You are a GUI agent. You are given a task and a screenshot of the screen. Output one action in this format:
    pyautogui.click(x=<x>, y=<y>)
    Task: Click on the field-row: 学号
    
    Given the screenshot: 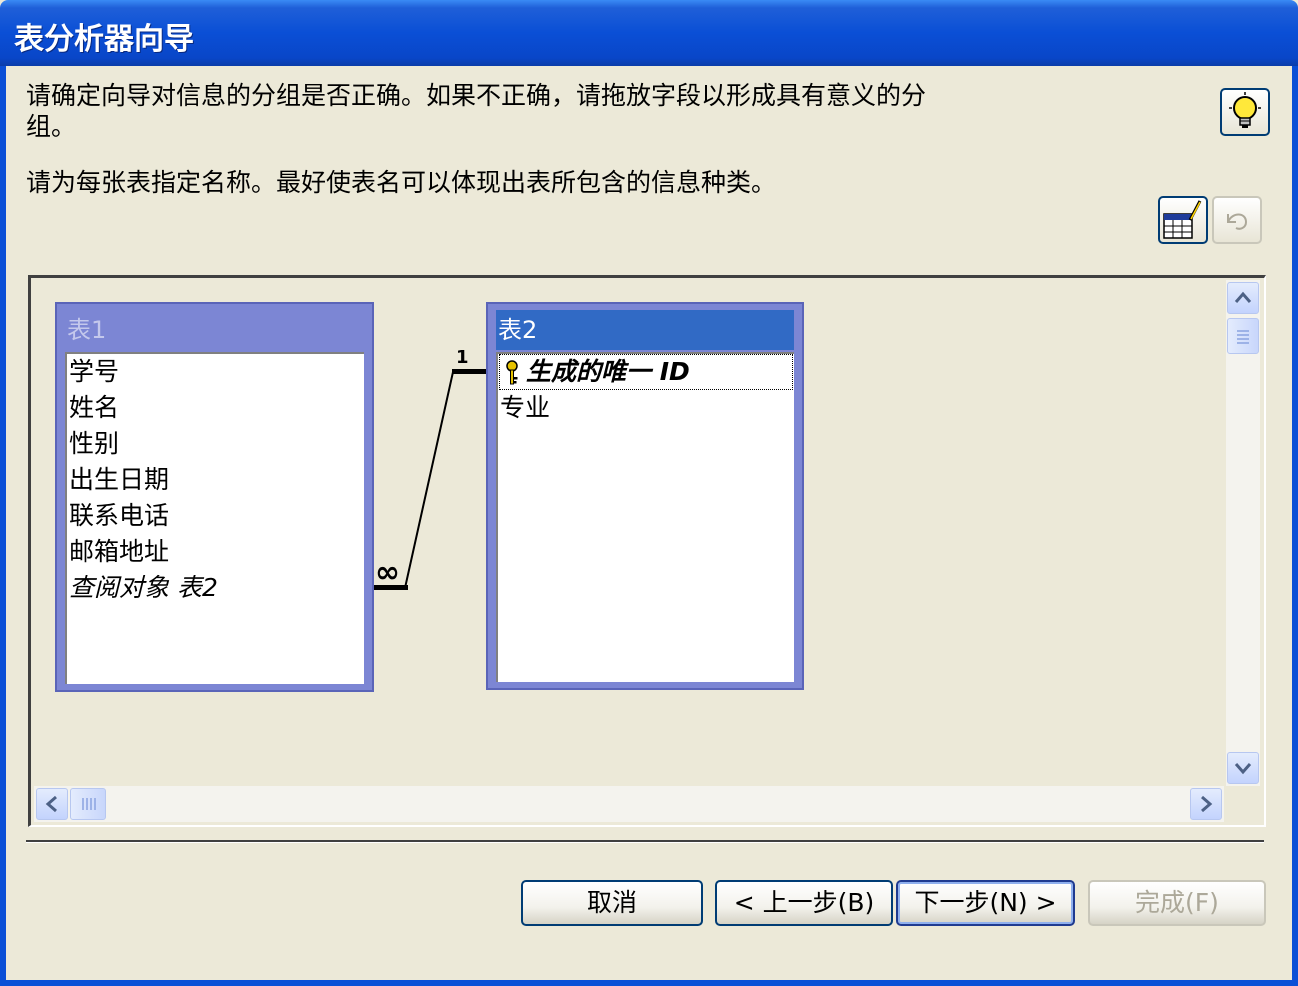 What is the action you would take?
    pyautogui.click(x=215, y=372)
    